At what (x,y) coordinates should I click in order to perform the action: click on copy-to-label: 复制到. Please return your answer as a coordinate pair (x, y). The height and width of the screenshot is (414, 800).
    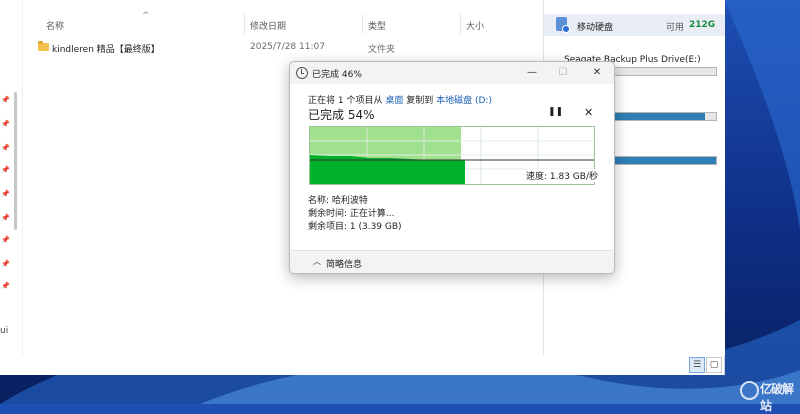
    Looking at the image, I should click on (420, 101).